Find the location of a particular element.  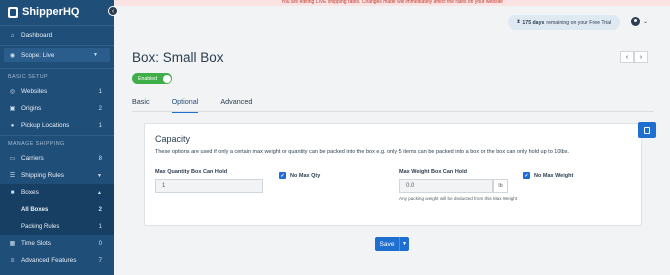

help-docs-button is located at coordinates (647, 130).